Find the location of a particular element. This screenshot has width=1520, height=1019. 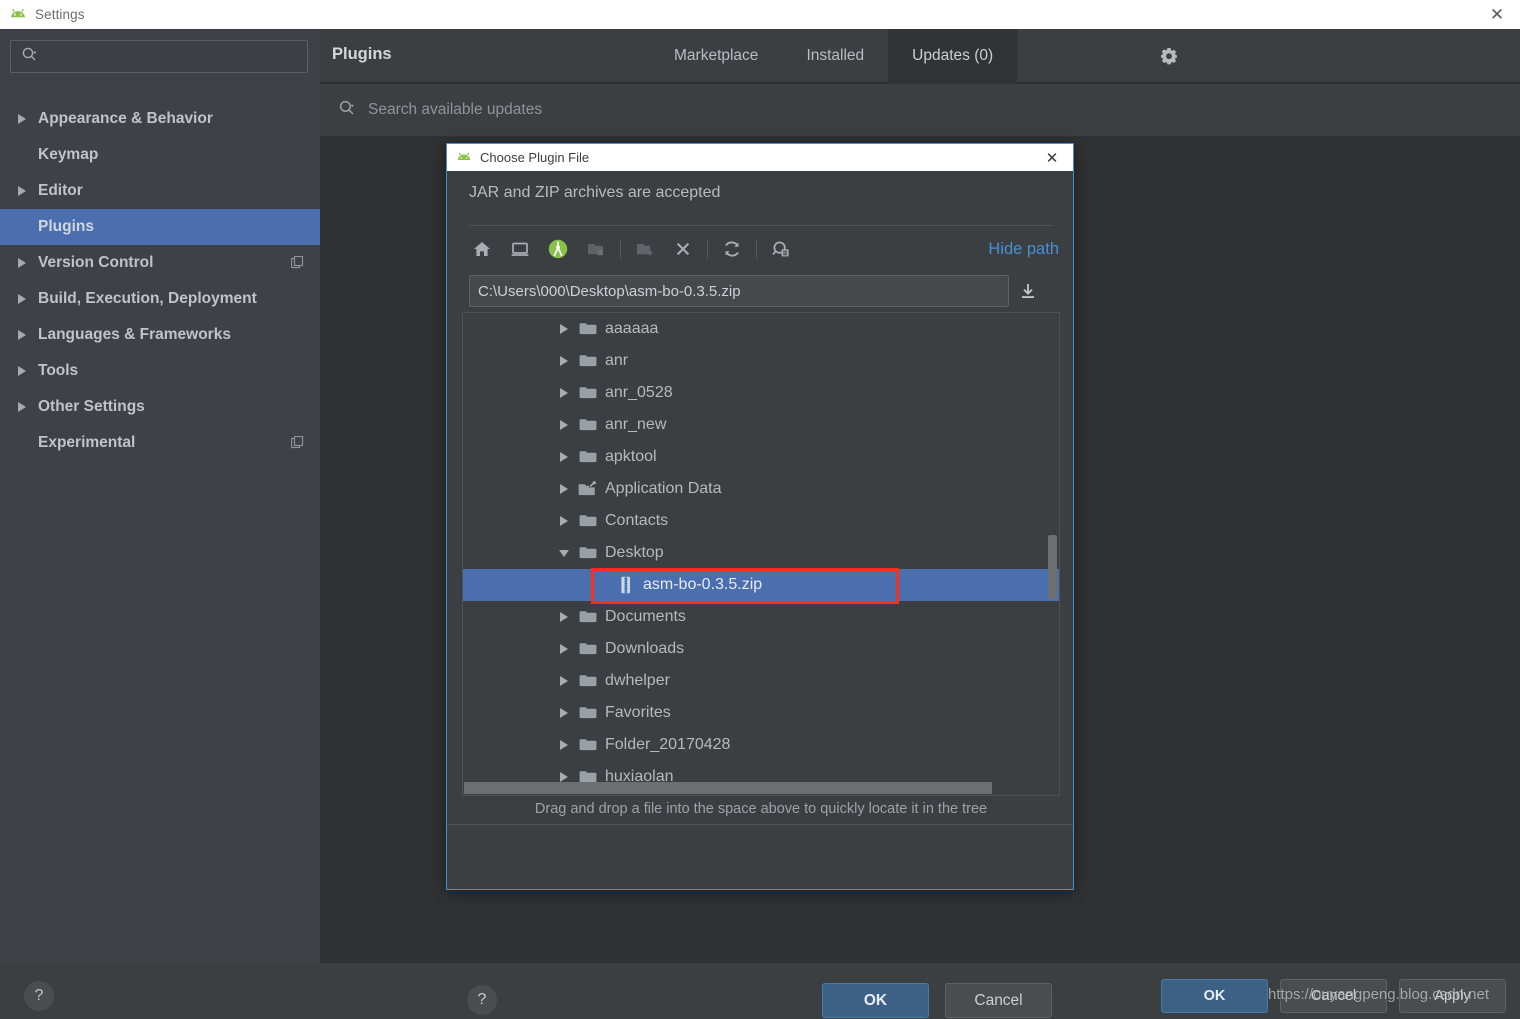

sidebar-item-keymap: Keymap is located at coordinates (160, 155).